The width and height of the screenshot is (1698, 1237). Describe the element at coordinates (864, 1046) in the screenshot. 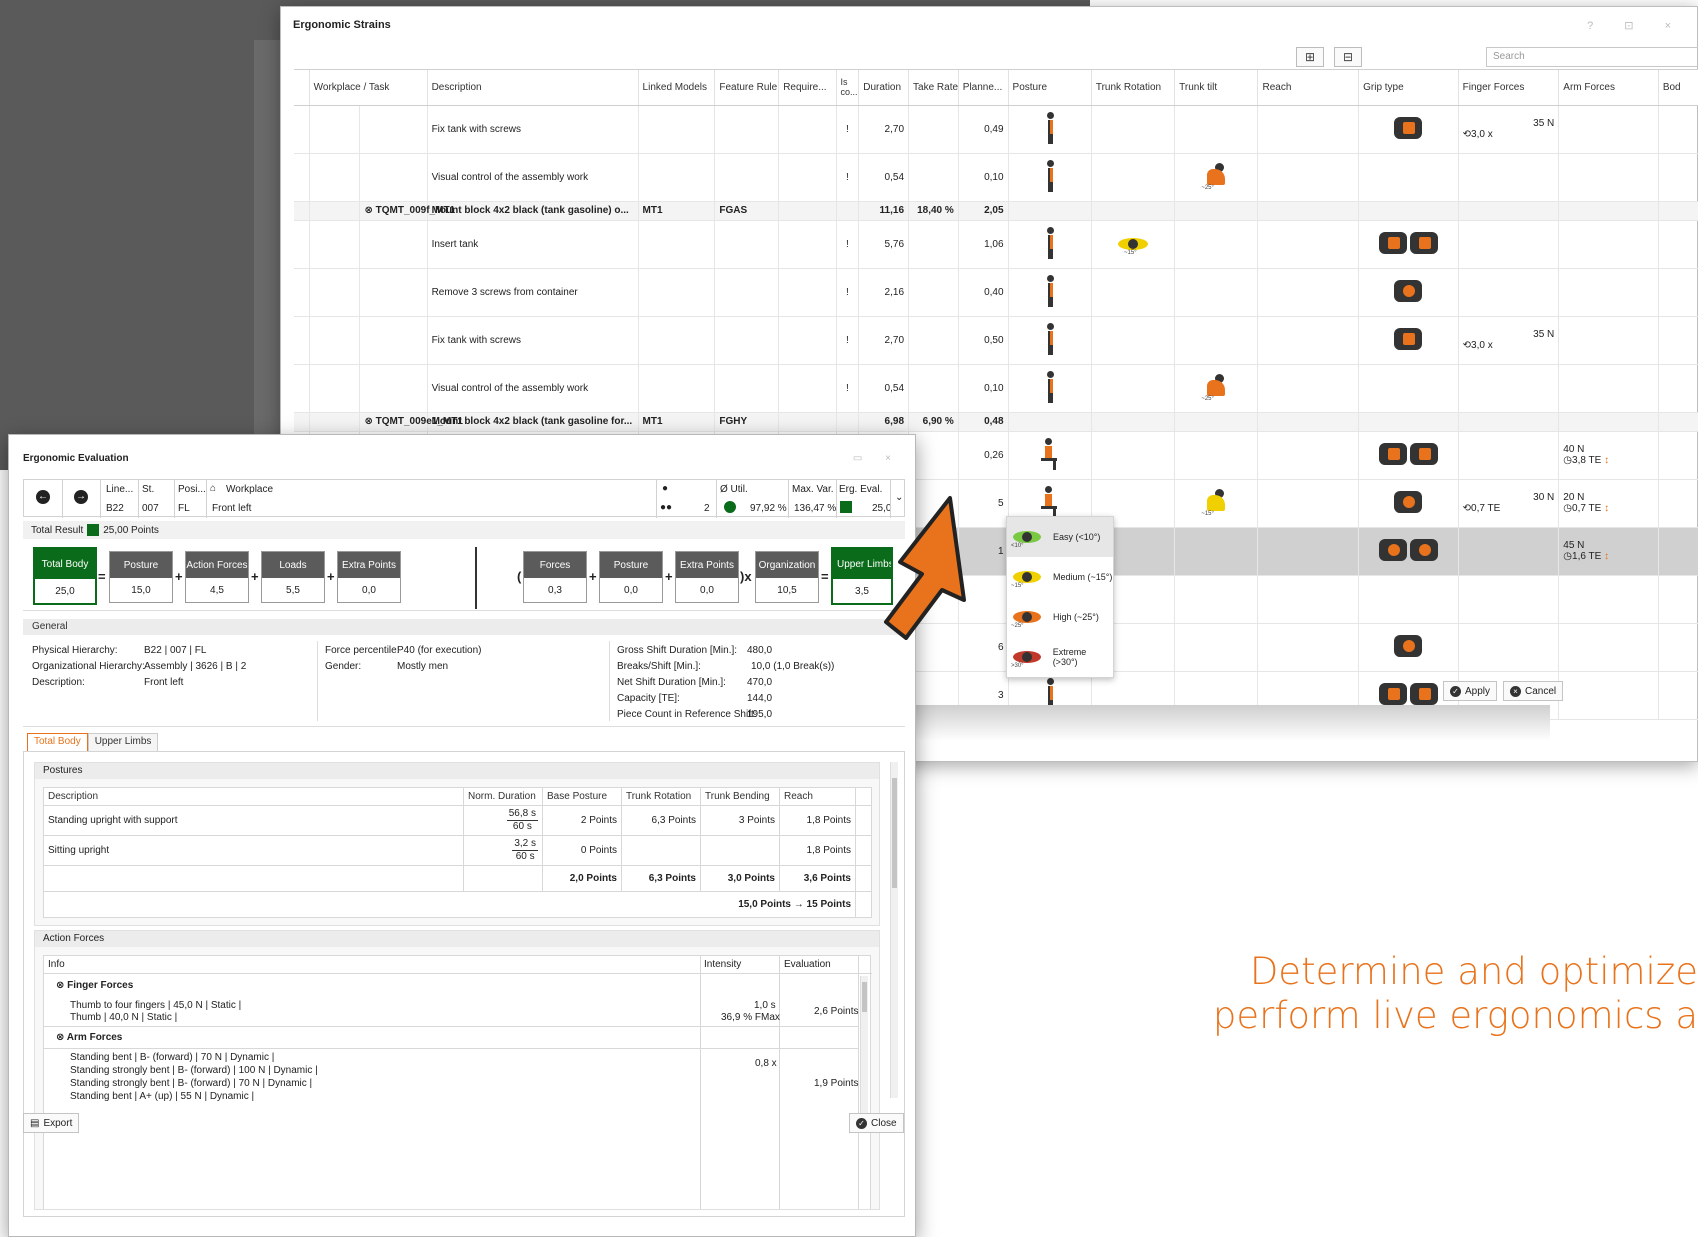

I see `action-forces-scrollbar` at that location.